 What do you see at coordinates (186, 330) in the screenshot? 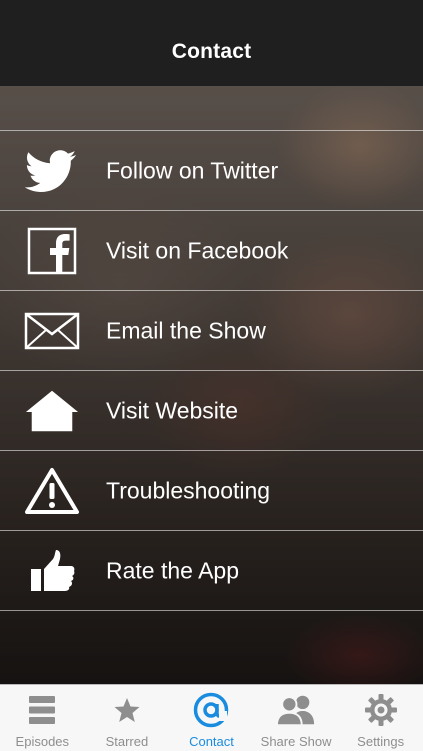
I see `menu-item-label: Email the Show` at bounding box center [186, 330].